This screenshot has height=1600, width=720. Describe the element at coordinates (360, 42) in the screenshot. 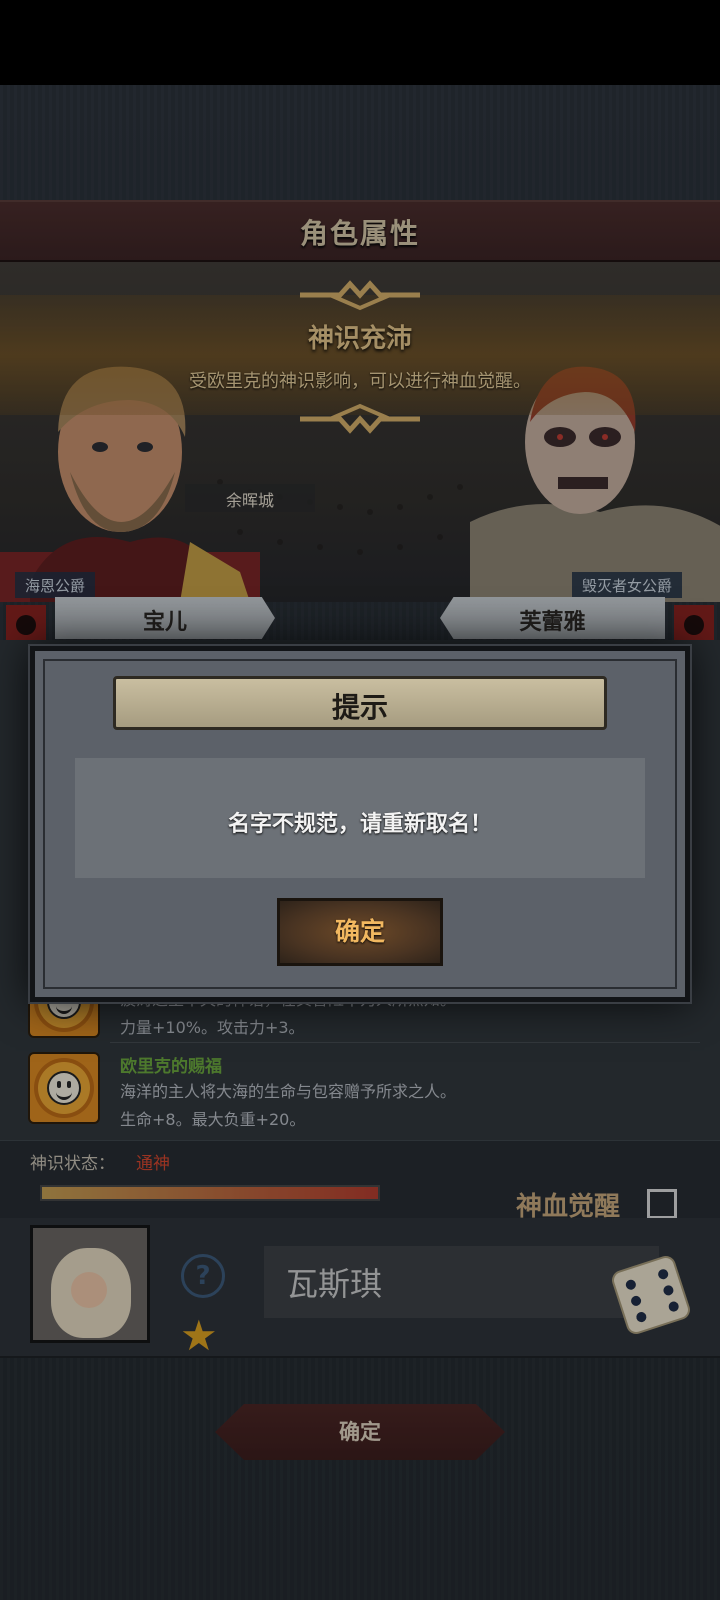

I see `status-bar-top` at that location.